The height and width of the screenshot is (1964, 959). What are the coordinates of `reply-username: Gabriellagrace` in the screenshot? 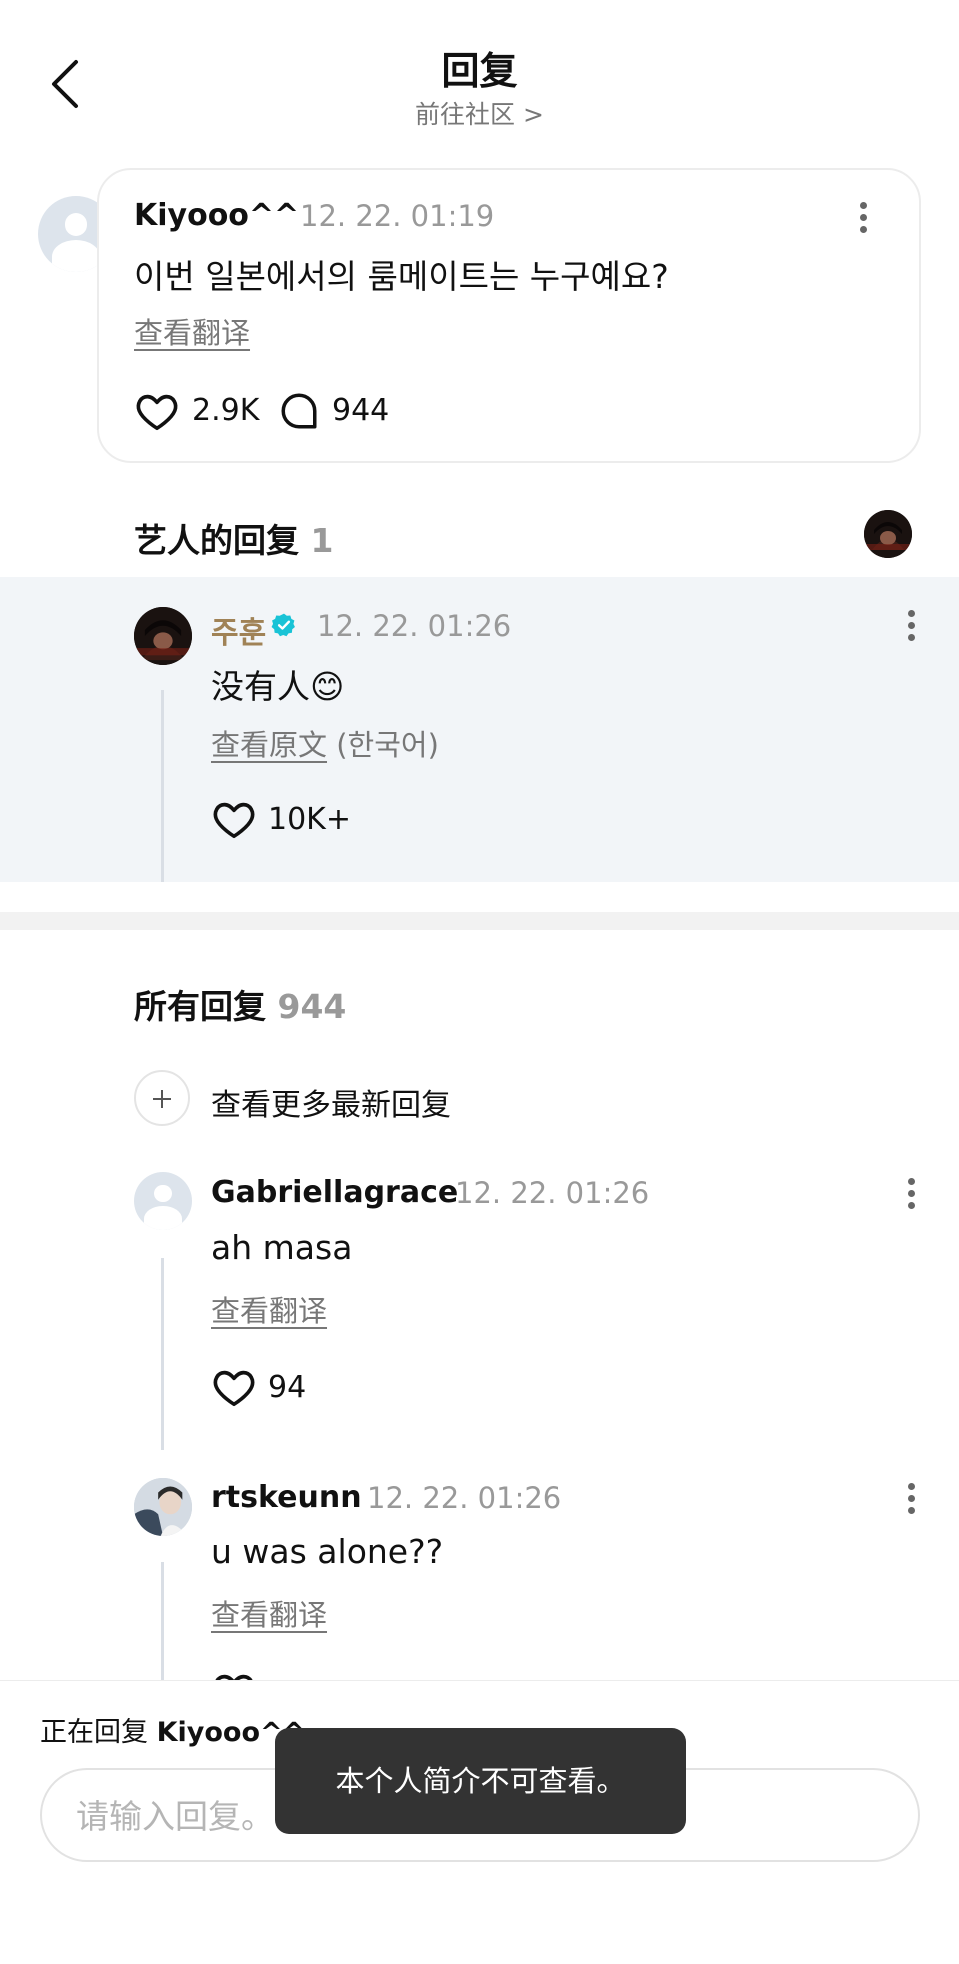 It's located at (334, 1192).